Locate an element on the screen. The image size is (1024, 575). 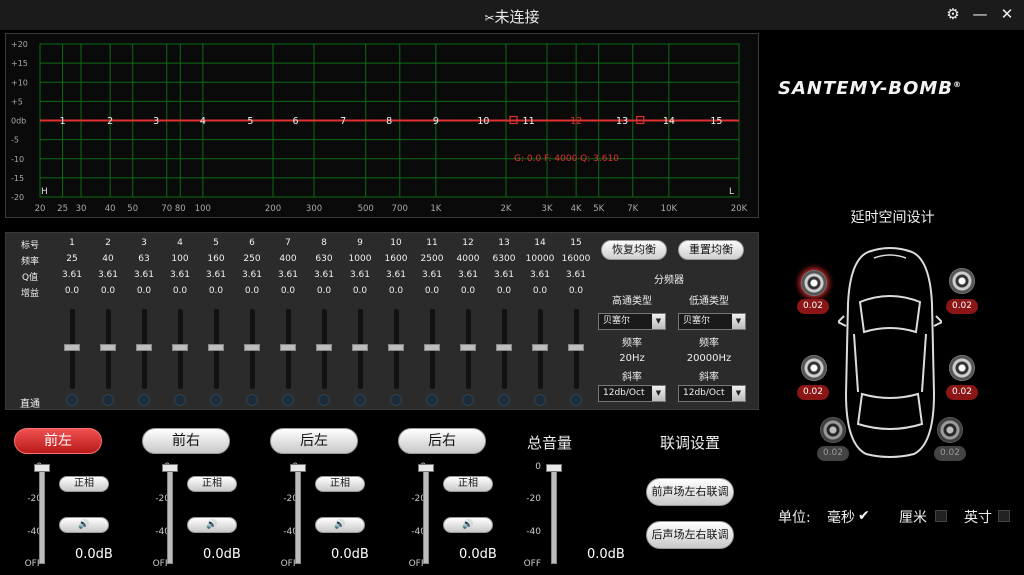
channel-select-button: 后右 is located at coordinates (442, 441).